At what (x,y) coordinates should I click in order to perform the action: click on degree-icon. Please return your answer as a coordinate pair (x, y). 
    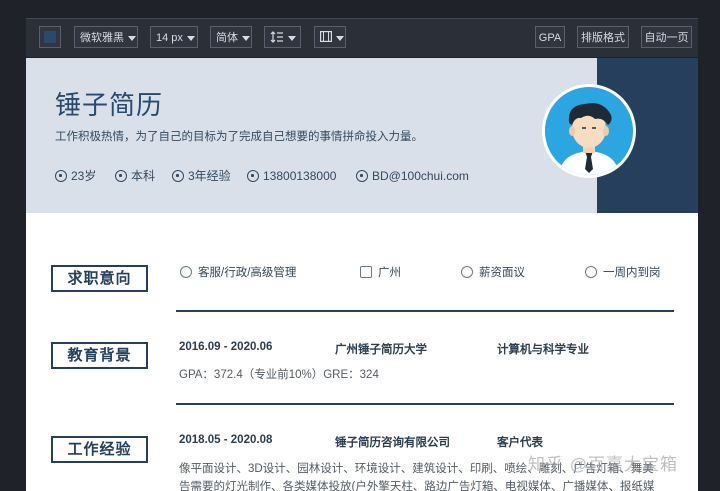
    Looking at the image, I should click on (121, 176).